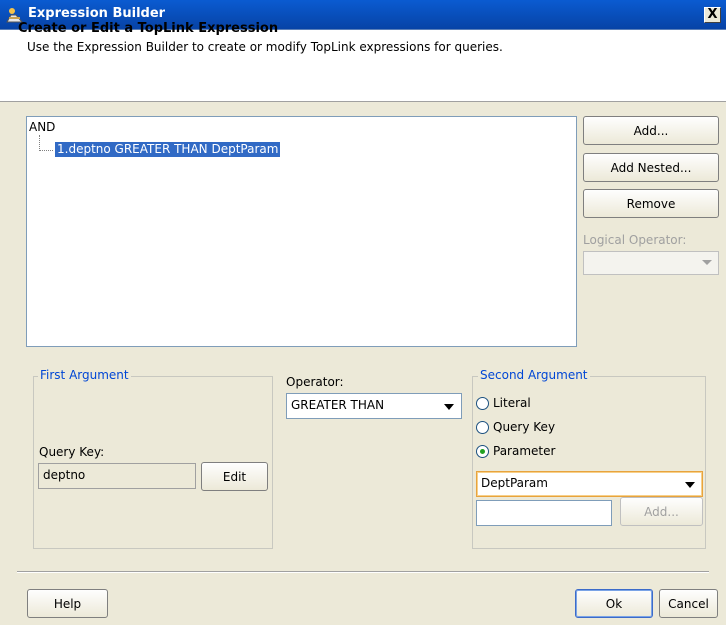 The image size is (726, 625). I want to click on query-key-label: Query Key:, so click(72, 452).